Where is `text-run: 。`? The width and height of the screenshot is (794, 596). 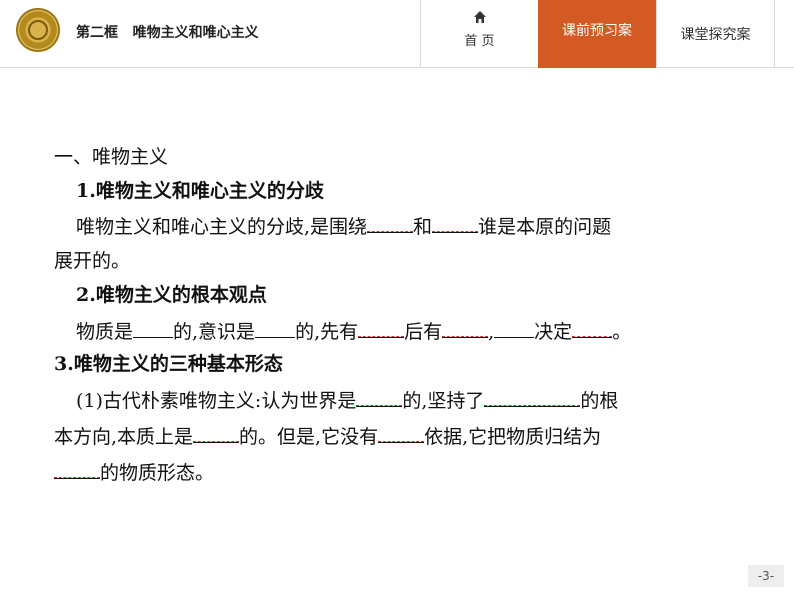
text-run: 。 is located at coordinates (622, 332).